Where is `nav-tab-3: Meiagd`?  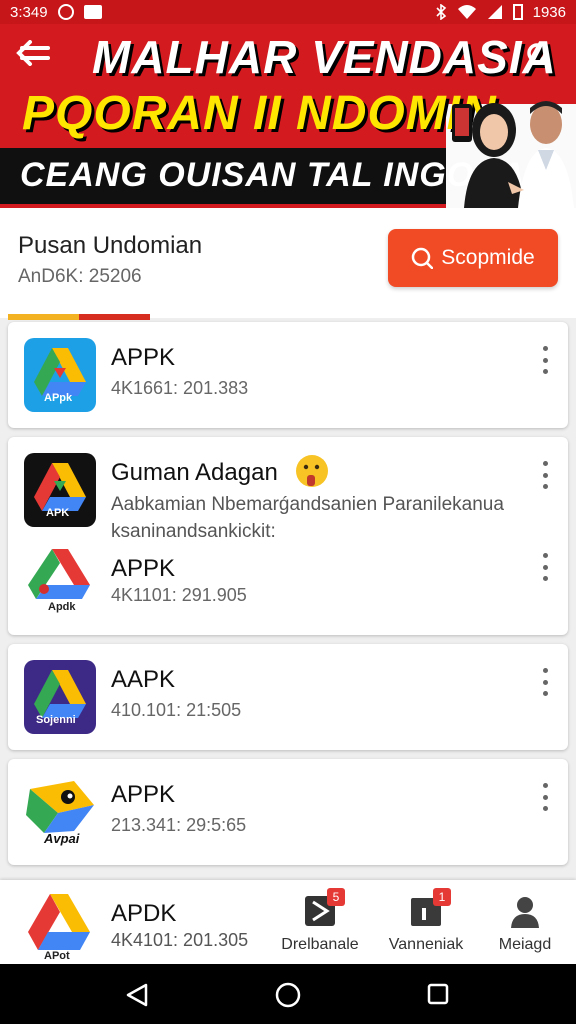 nav-tab-3: Meiagd is located at coordinates (525, 924).